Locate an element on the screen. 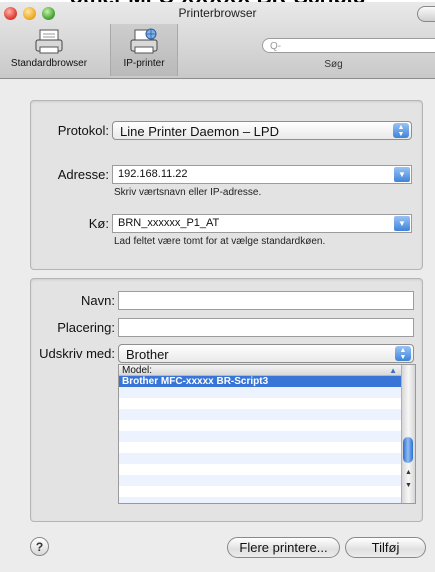 This screenshot has height=572, width=435. print-with-value: Brother is located at coordinates (147, 354).